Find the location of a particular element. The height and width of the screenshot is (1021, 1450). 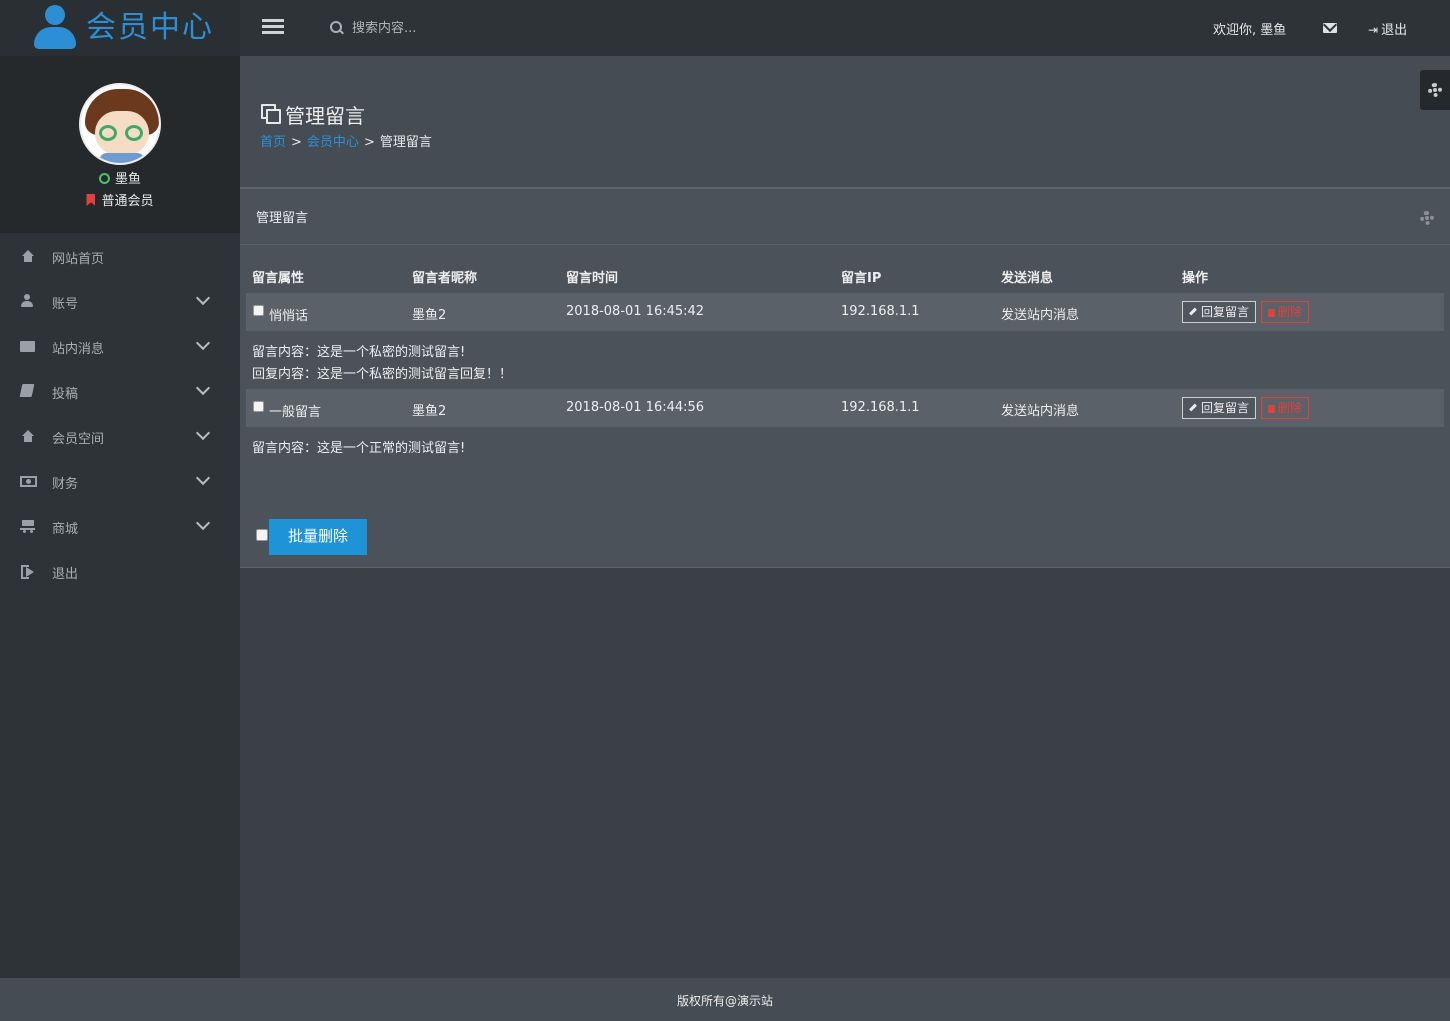

column-header-nickname: 留言者昵称 is located at coordinates (445, 278).